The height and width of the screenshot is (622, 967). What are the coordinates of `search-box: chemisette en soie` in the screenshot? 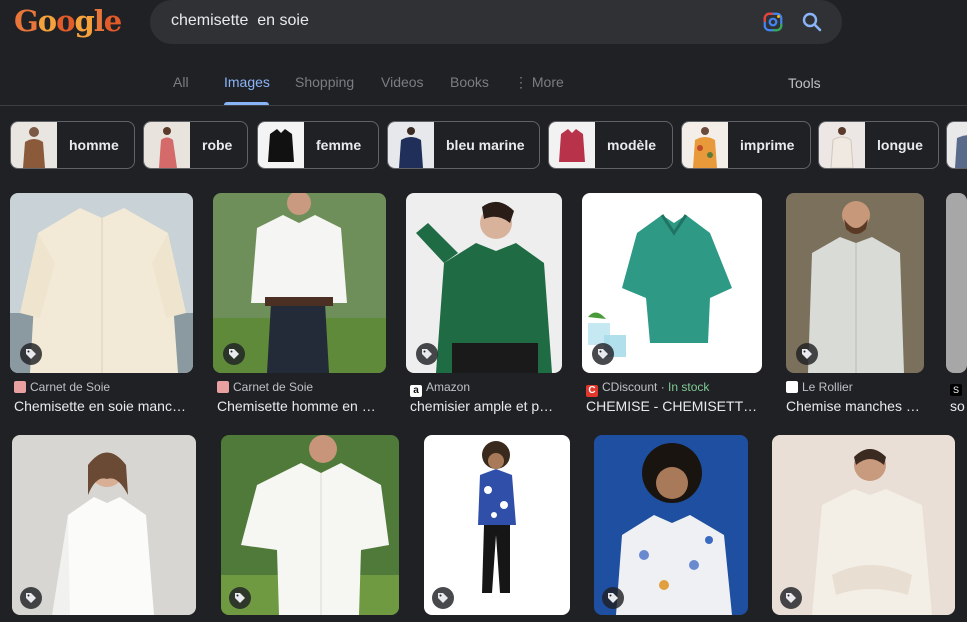 It's located at (496, 22).